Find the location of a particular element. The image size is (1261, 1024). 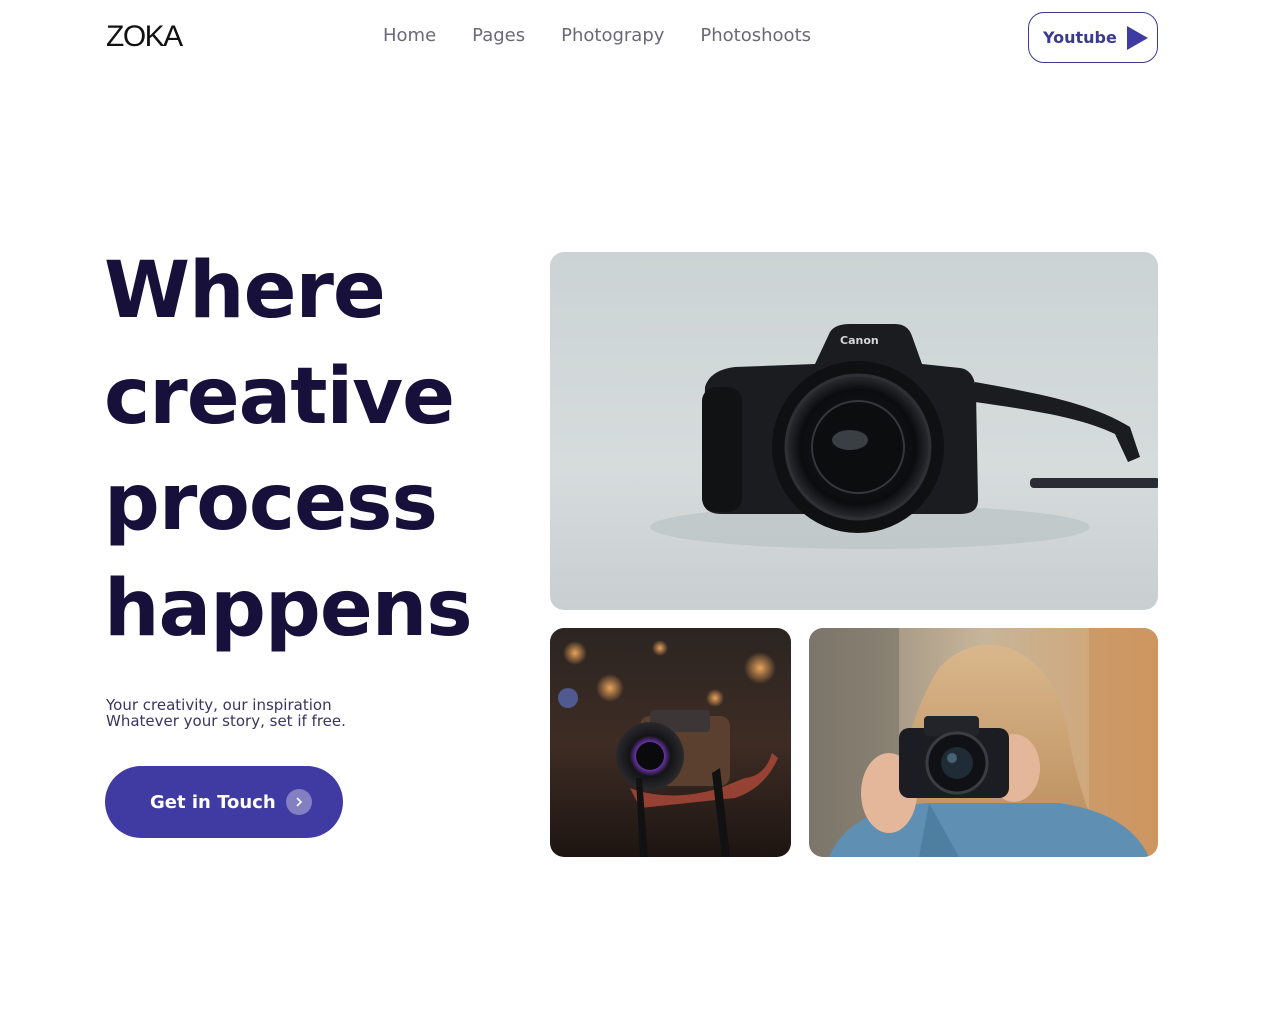

cta-label: Get in Touch is located at coordinates (213, 802).